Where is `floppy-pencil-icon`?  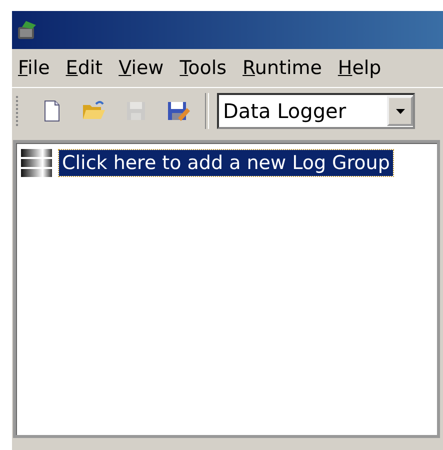
floppy-pencil-icon is located at coordinates (178, 111).